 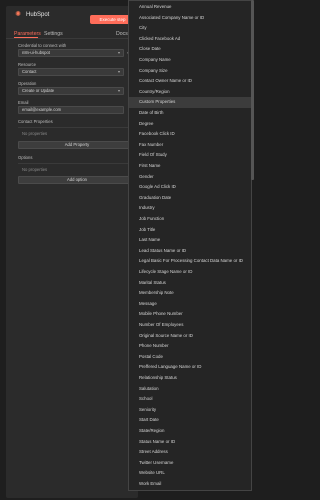 I want to click on dropdown-option: Google Ad Click ID, so click(x=190, y=187).